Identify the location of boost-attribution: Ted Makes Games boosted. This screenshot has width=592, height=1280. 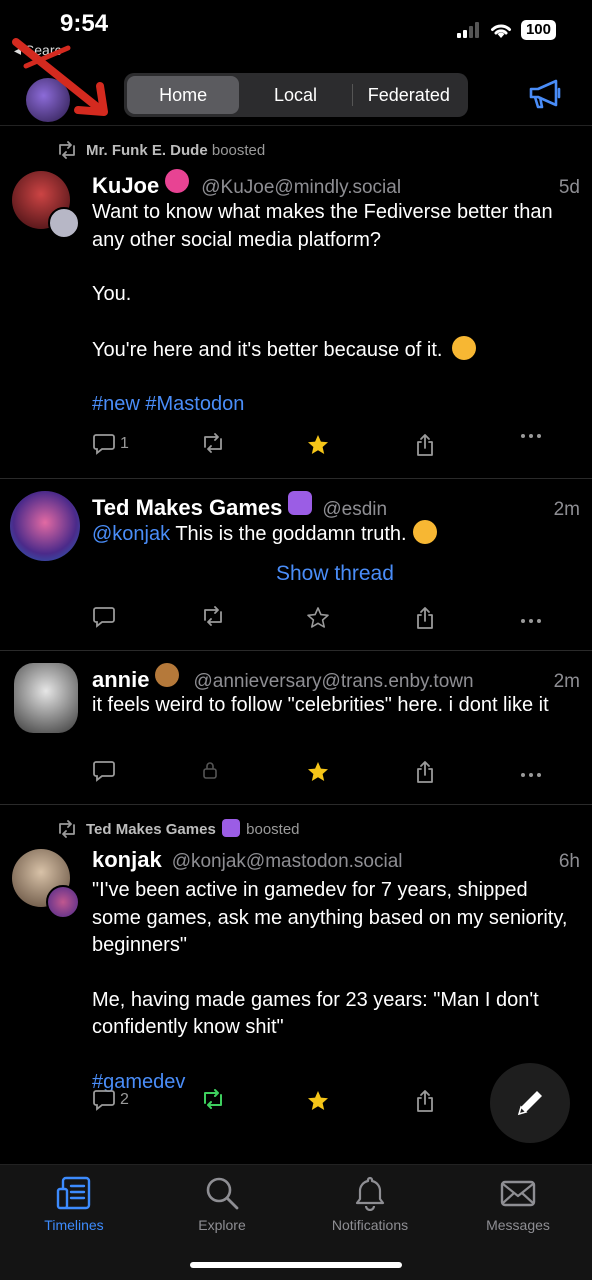
(178, 828).